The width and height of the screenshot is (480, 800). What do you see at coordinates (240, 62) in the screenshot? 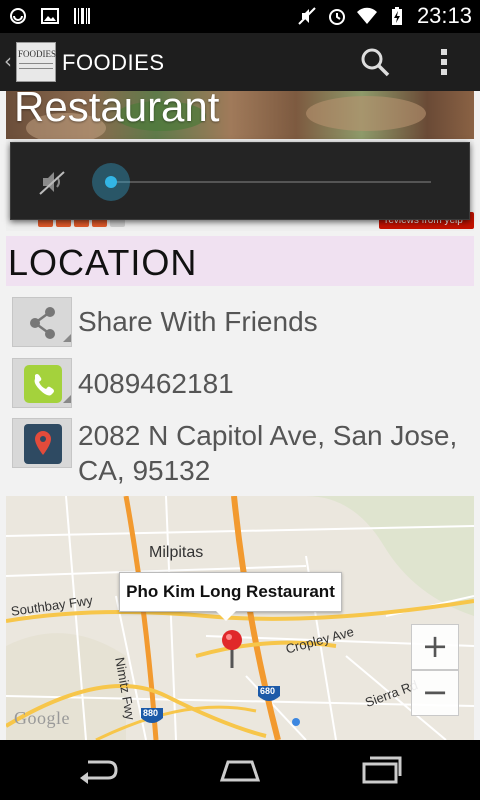
I see `action-bar: ‹ FOODIES FOODIES` at bounding box center [240, 62].